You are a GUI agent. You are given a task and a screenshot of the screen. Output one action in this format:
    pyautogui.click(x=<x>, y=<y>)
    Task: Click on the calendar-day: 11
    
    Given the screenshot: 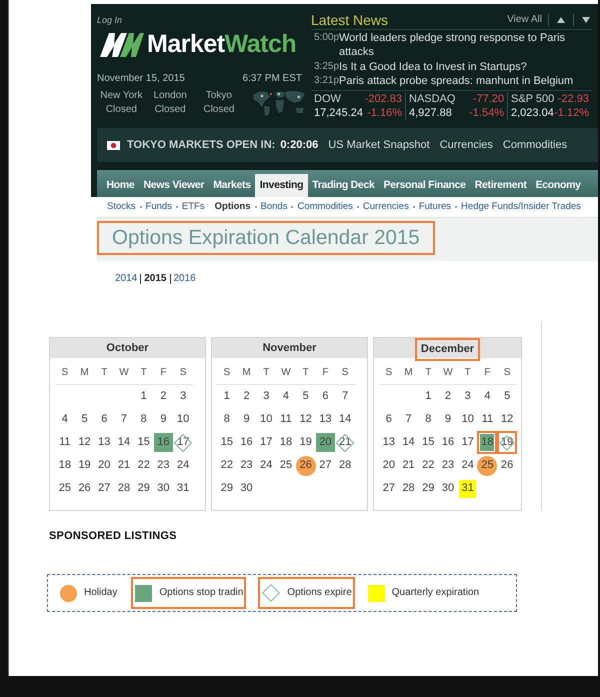 What is the action you would take?
    pyautogui.click(x=487, y=419)
    